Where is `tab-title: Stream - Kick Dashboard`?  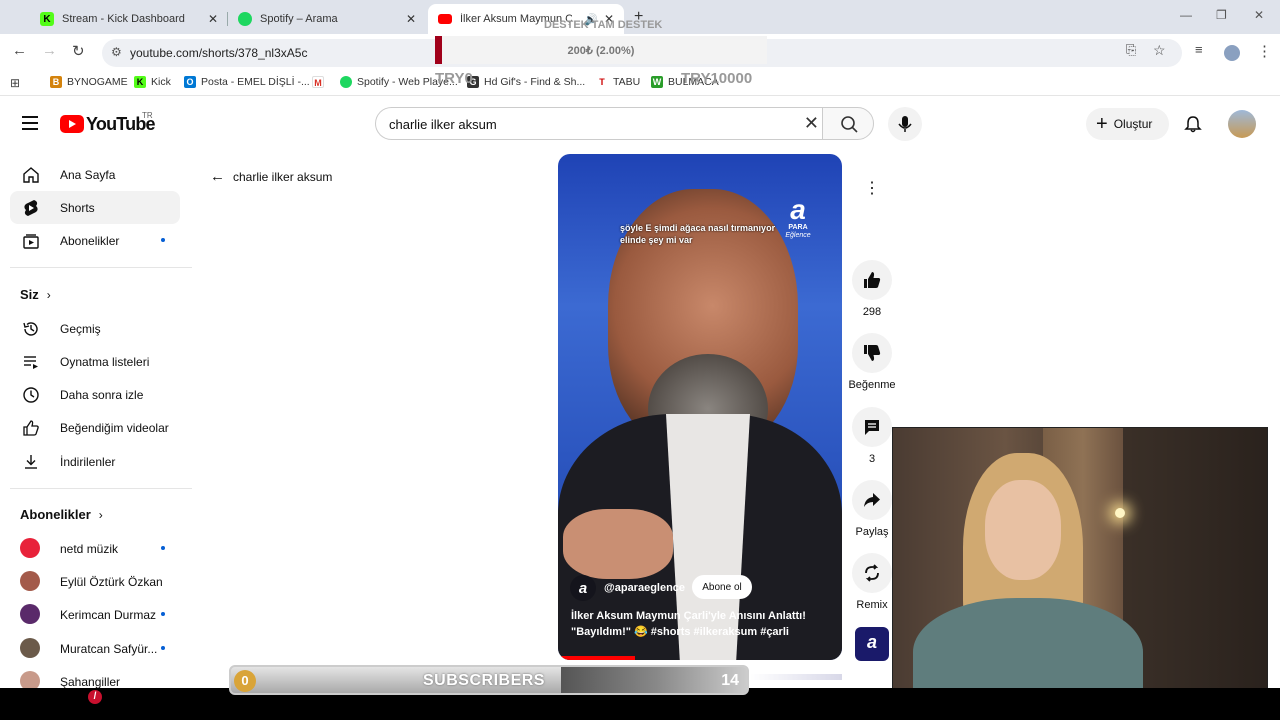 tab-title: Stream - Kick Dashboard is located at coordinates (123, 19).